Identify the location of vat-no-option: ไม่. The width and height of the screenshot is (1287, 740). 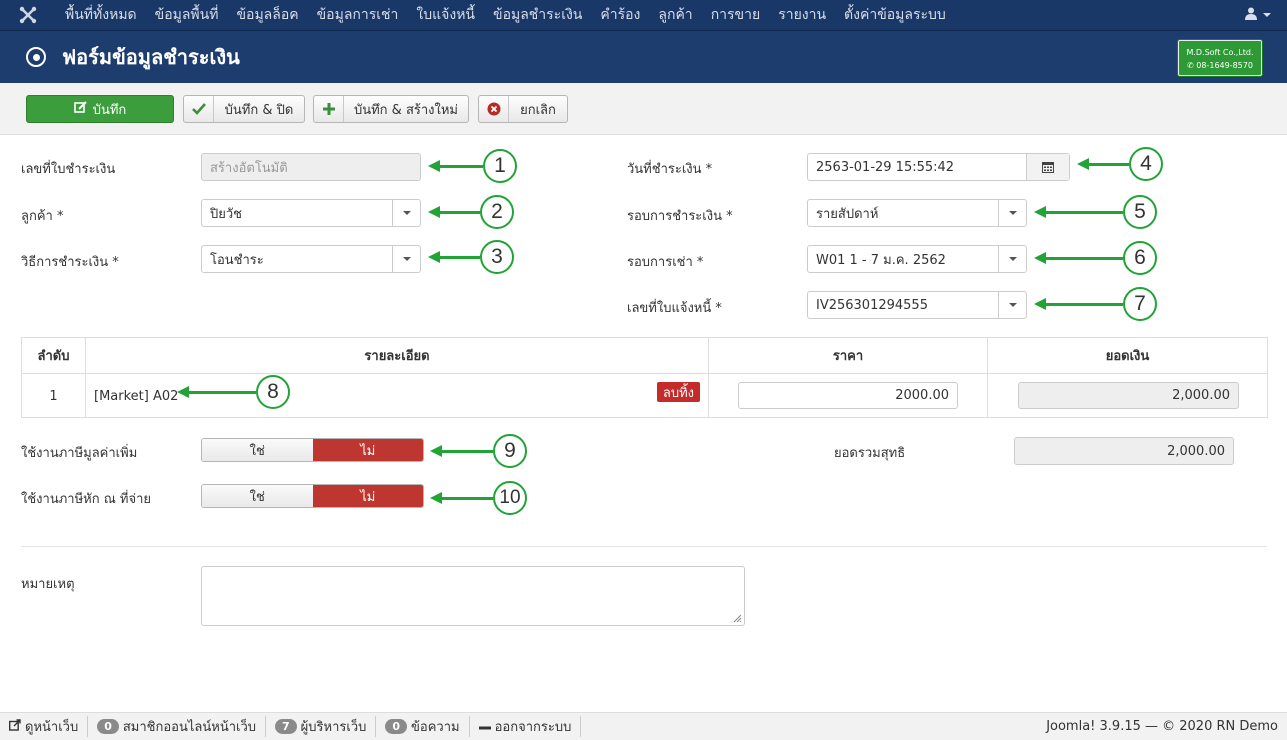
(367, 450).